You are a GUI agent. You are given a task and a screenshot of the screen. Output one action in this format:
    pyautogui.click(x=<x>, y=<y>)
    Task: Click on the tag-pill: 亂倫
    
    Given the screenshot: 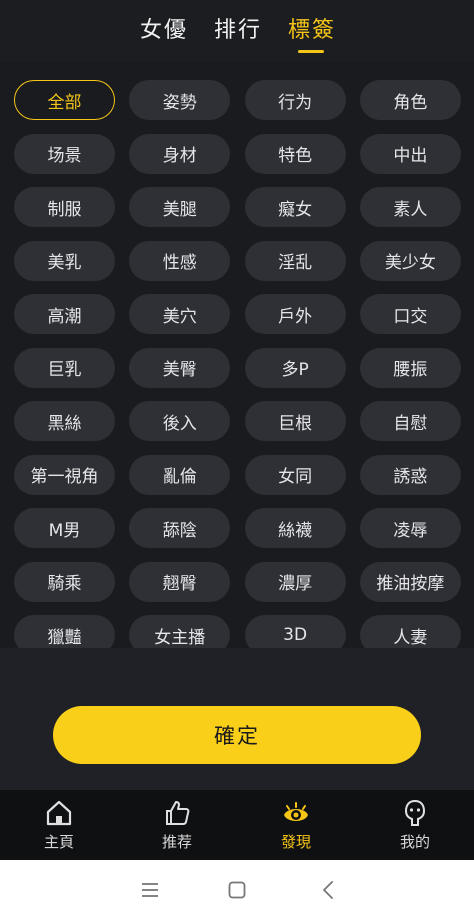 What is the action you would take?
    pyautogui.click(x=180, y=474)
    